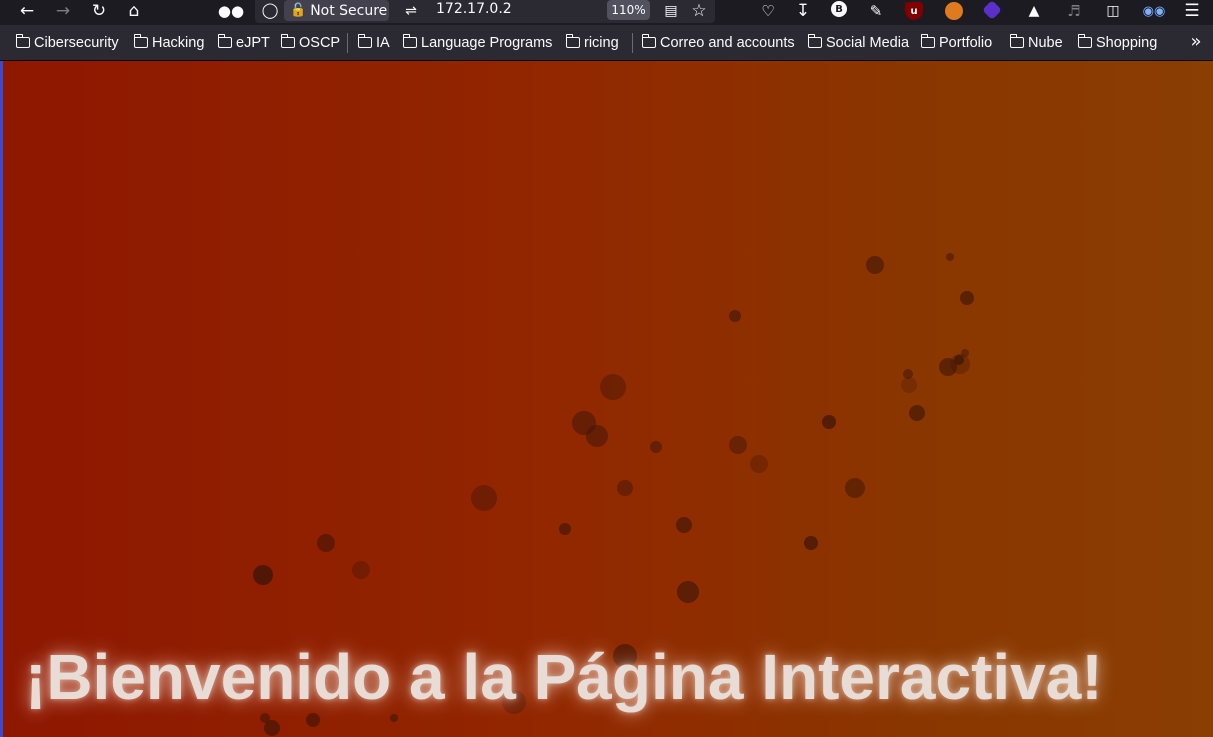 The width and height of the screenshot is (1213, 737). Describe the element at coordinates (628, 10) in the screenshot. I see `zoom-level-badge: 110%` at that location.